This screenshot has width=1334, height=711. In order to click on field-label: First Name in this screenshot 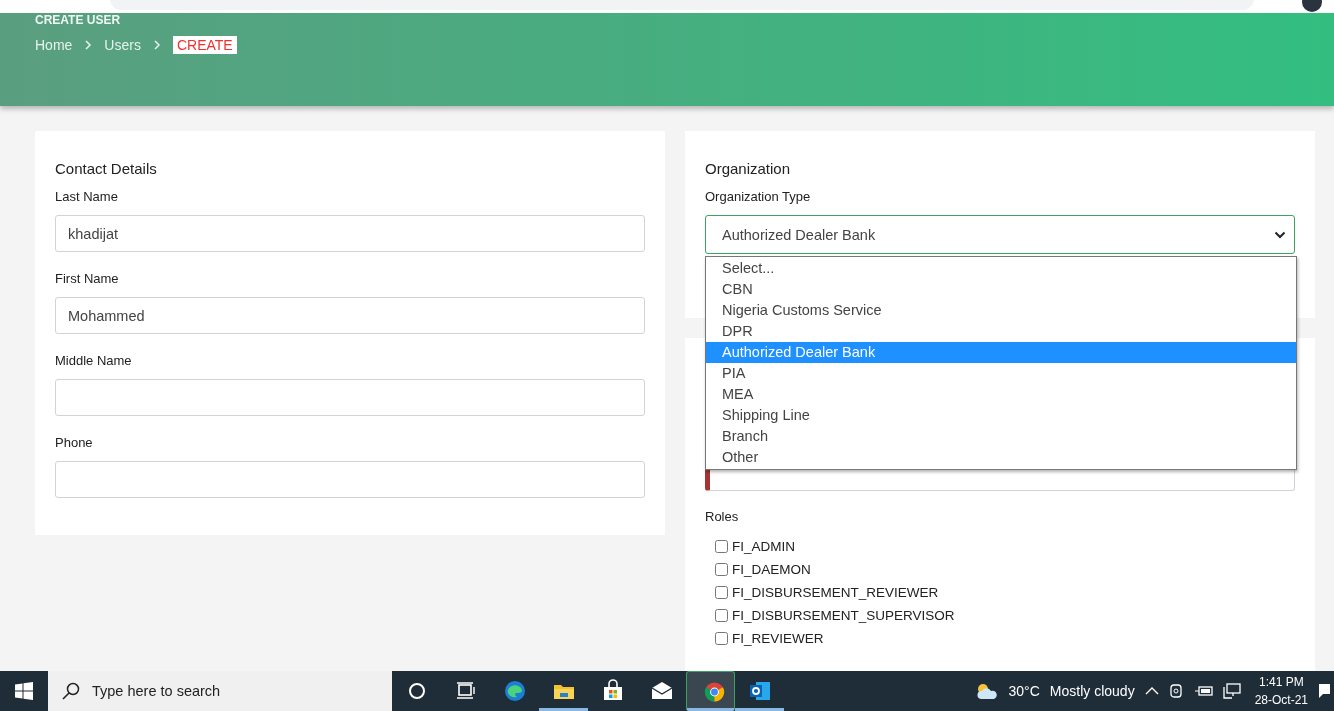, I will do `click(87, 278)`.